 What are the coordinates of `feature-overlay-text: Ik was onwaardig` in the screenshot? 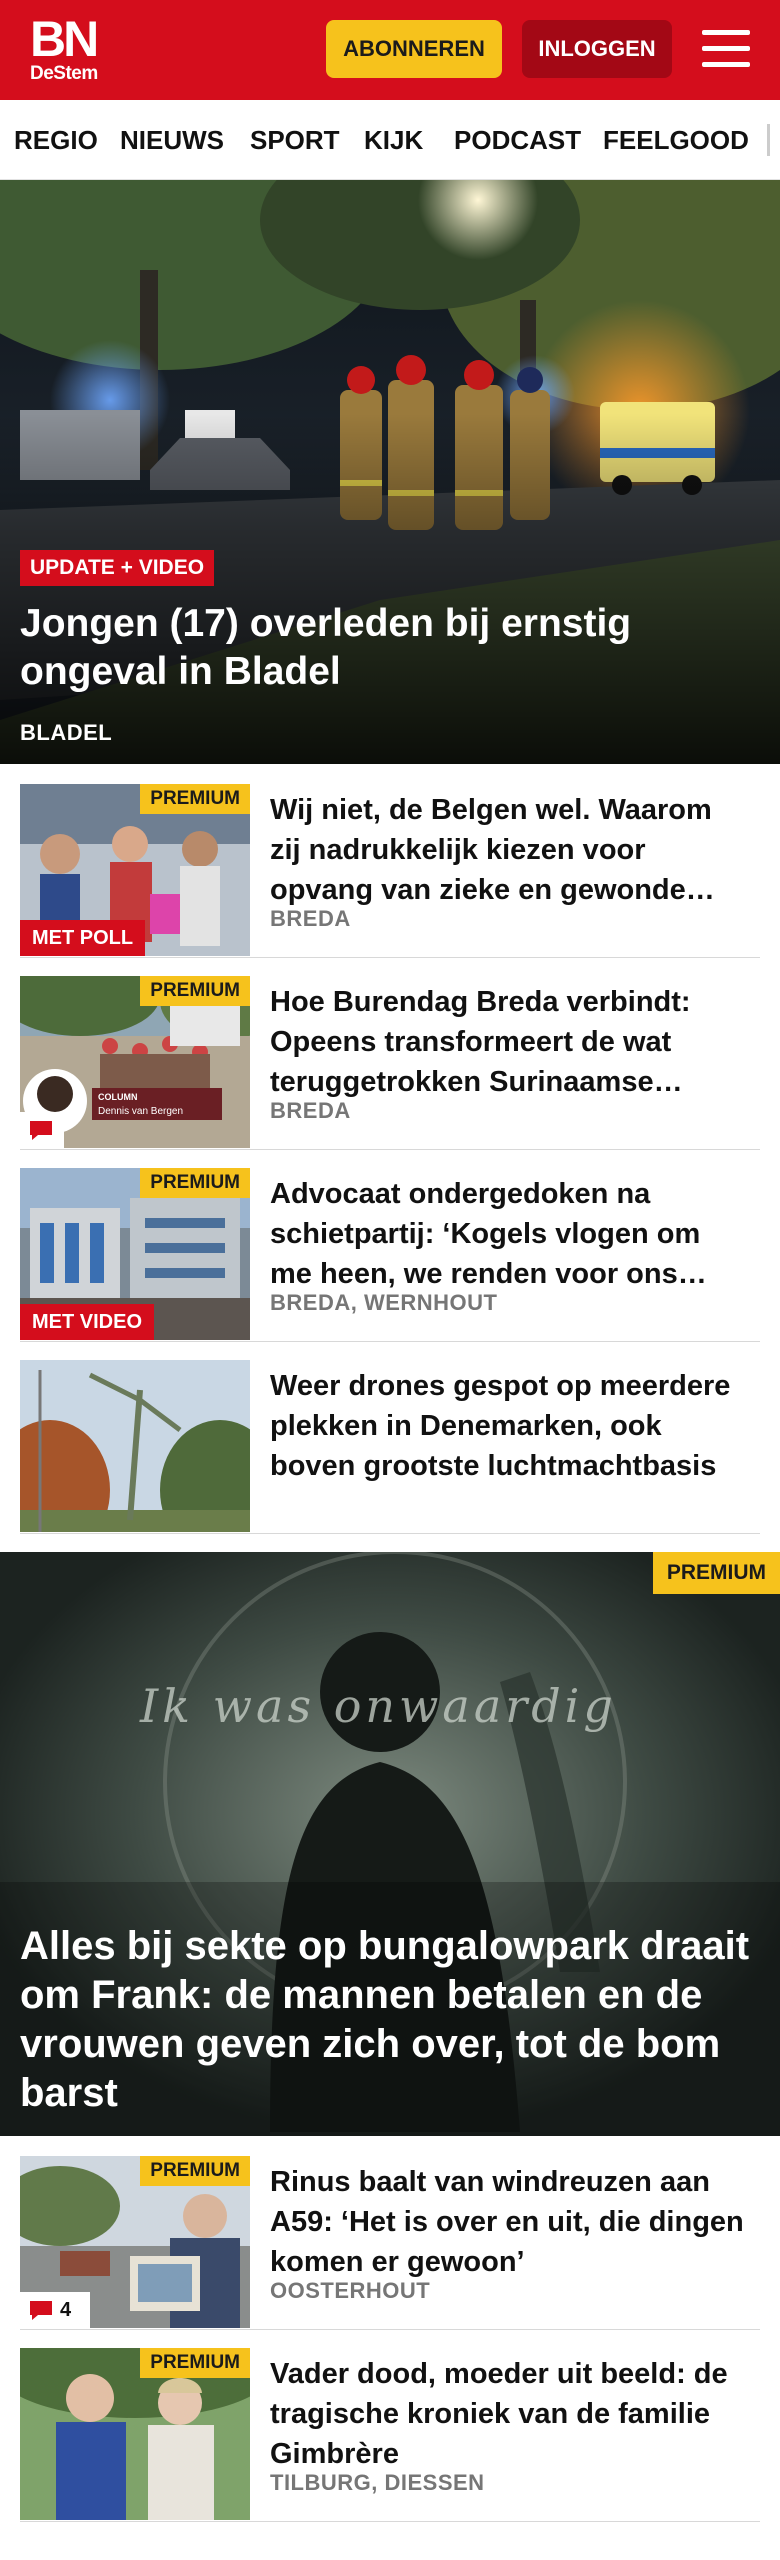 It's located at (378, 1706).